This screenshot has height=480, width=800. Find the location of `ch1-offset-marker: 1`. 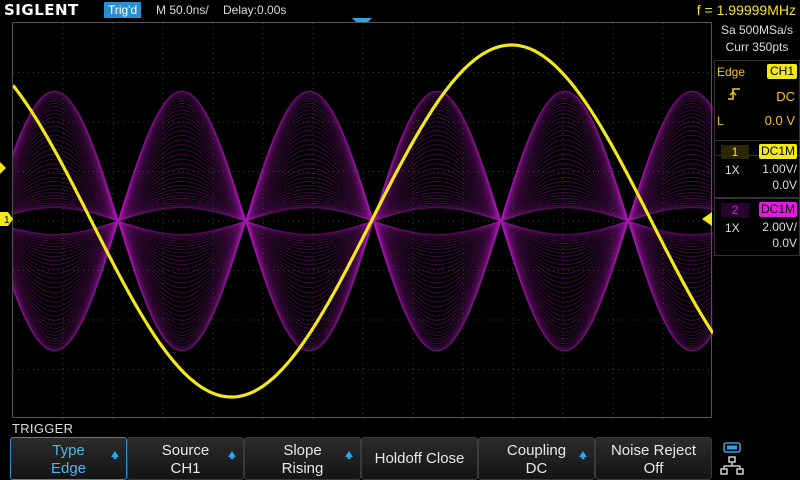

ch1-offset-marker: 1 is located at coordinates (6, 219).